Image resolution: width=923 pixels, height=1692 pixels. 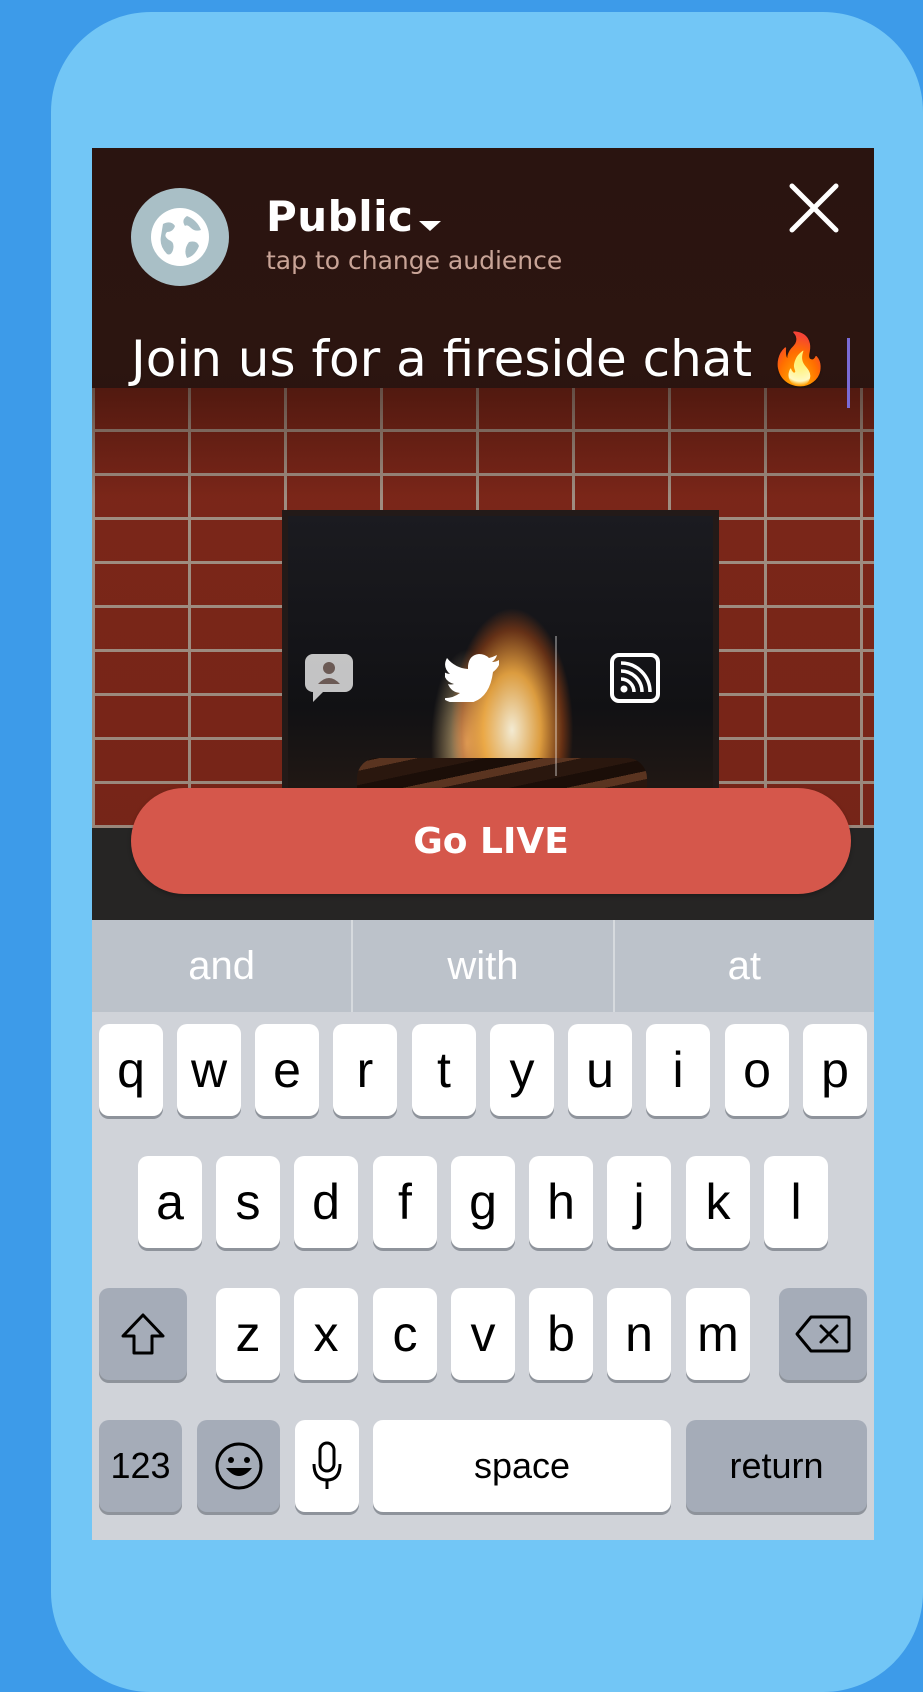 I want to click on suggestion: with, so click(x=482, y=966).